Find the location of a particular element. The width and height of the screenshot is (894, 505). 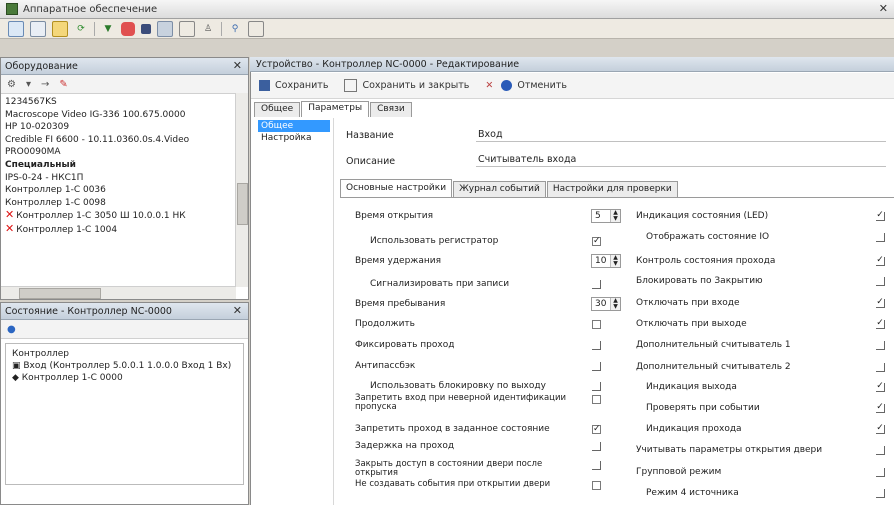

tree-node: Macroscope Video IG-336 100.675.0000 is located at coordinates (124, 115).